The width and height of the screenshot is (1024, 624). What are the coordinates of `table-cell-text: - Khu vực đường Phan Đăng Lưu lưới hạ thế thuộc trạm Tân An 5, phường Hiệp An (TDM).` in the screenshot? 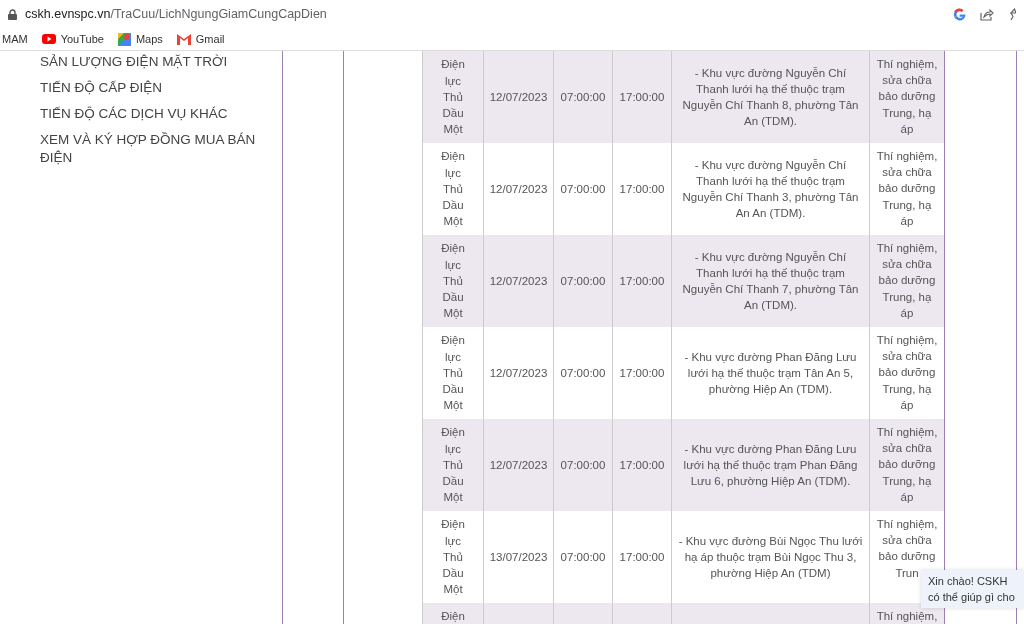 It's located at (770, 373).